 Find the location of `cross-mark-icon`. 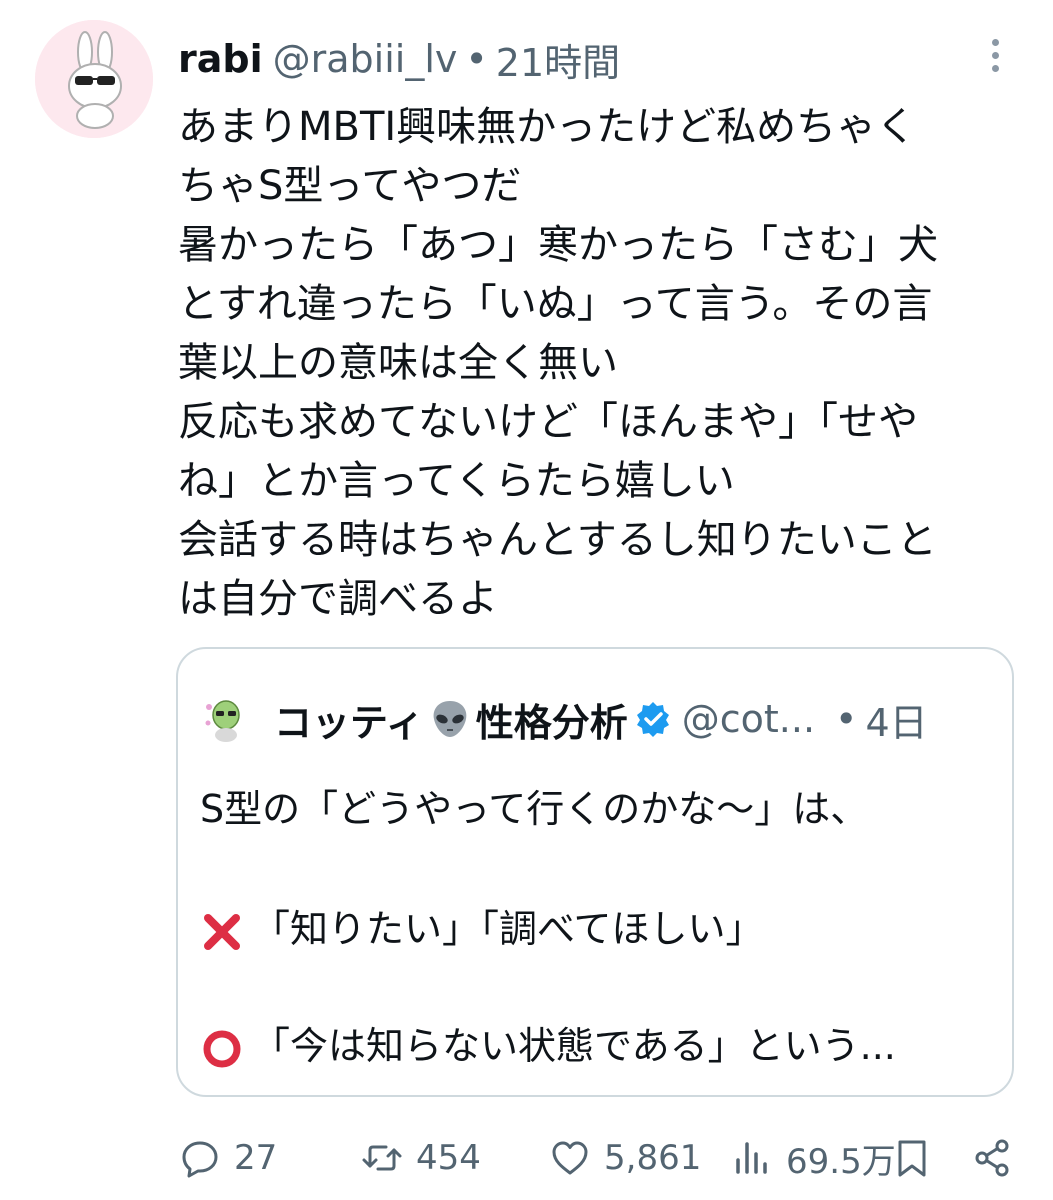

cross-mark-icon is located at coordinates (222, 932).